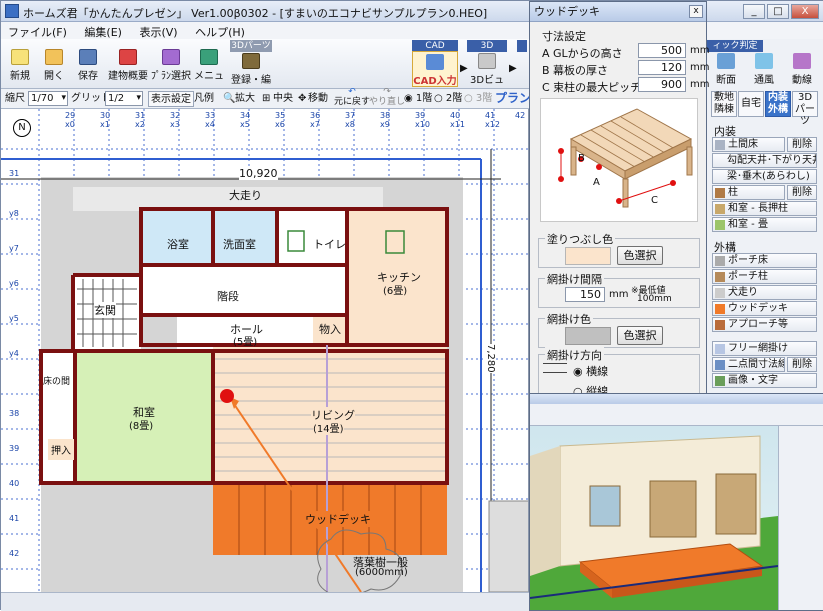 This screenshot has height=611, width=823. I want to click on center-icon: ⊞, so click(266, 99).